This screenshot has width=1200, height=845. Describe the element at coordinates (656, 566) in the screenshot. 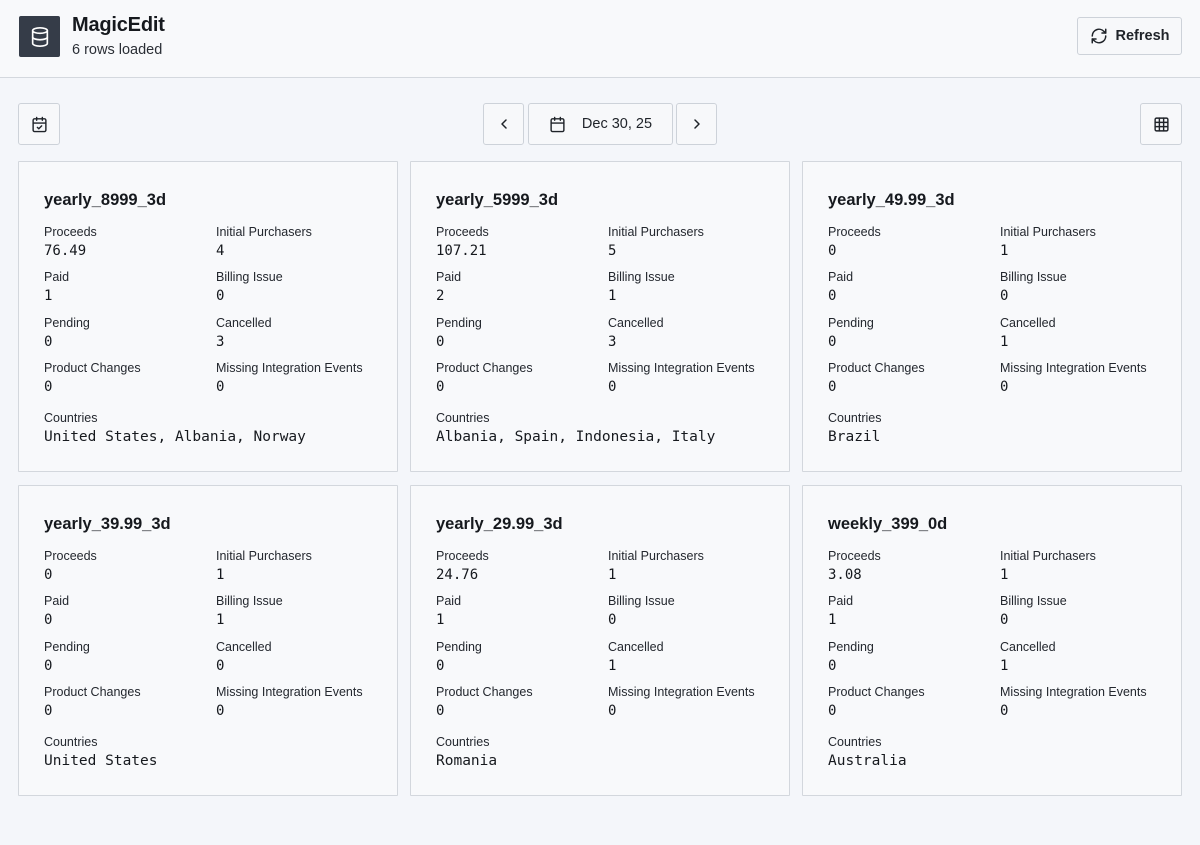

I see `initial-purchasers-stat: Initial Purchasers 1` at that location.